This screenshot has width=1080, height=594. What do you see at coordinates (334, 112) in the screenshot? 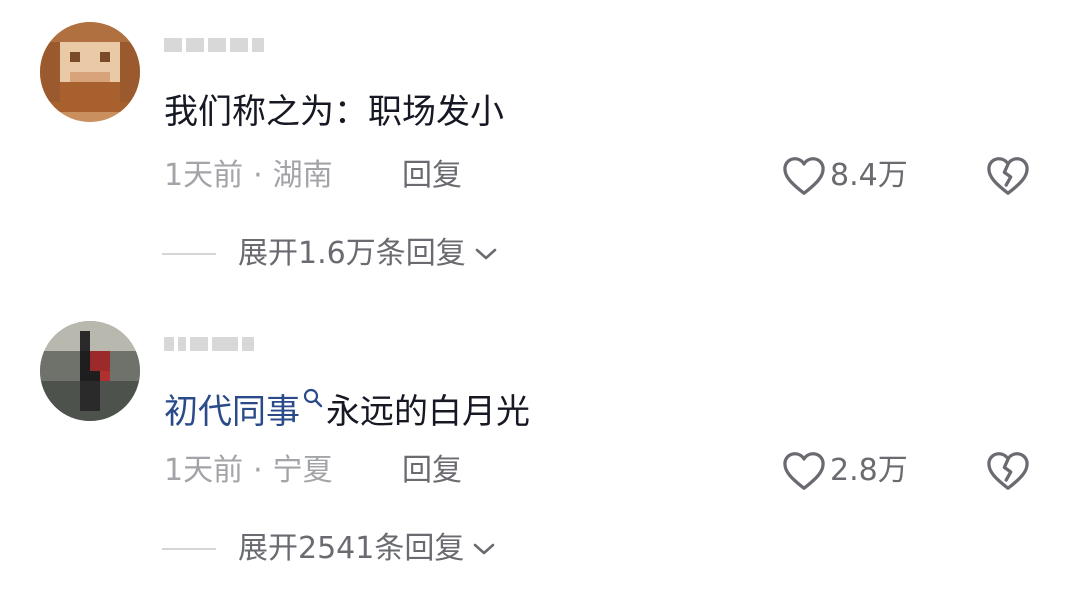
I see `comment-text: 我们称之为：职场发小` at bounding box center [334, 112].